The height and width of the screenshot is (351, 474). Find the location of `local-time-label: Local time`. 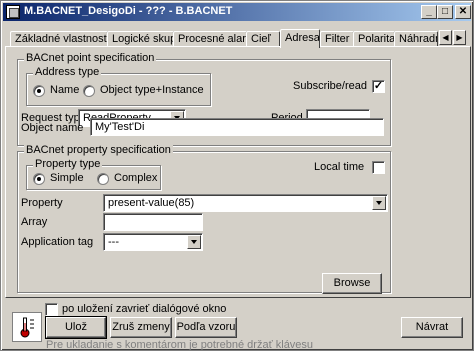

local-time-label: Local time is located at coordinates (339, 167).